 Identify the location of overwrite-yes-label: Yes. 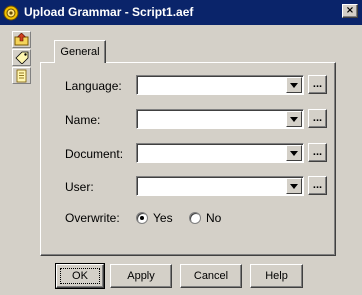
(163, 218).